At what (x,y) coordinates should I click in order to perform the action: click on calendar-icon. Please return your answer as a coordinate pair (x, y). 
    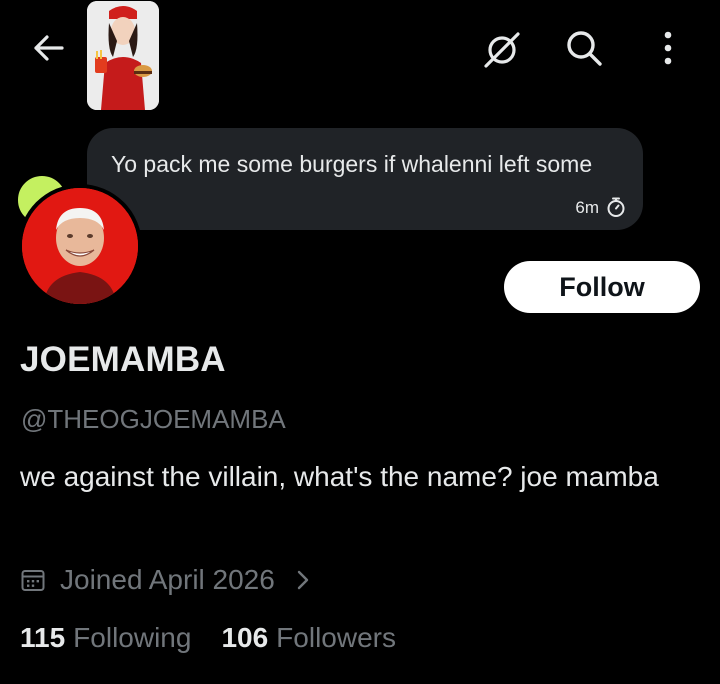
    Looking at the image, I should click on (33, 580).